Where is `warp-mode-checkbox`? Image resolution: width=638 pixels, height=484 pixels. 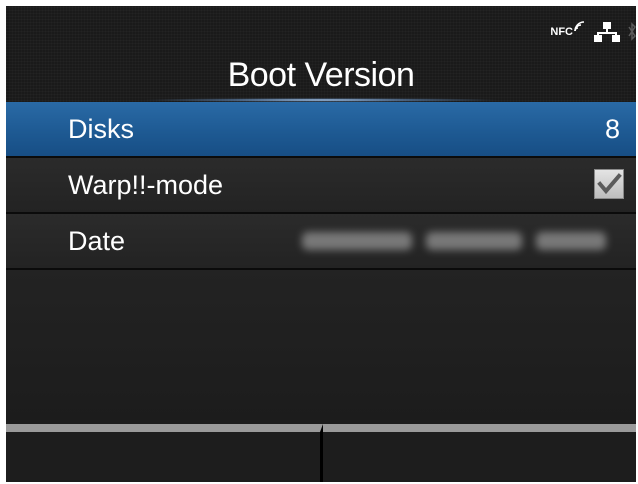
warp-mode-checkbox is located at coordinates (609, 184).